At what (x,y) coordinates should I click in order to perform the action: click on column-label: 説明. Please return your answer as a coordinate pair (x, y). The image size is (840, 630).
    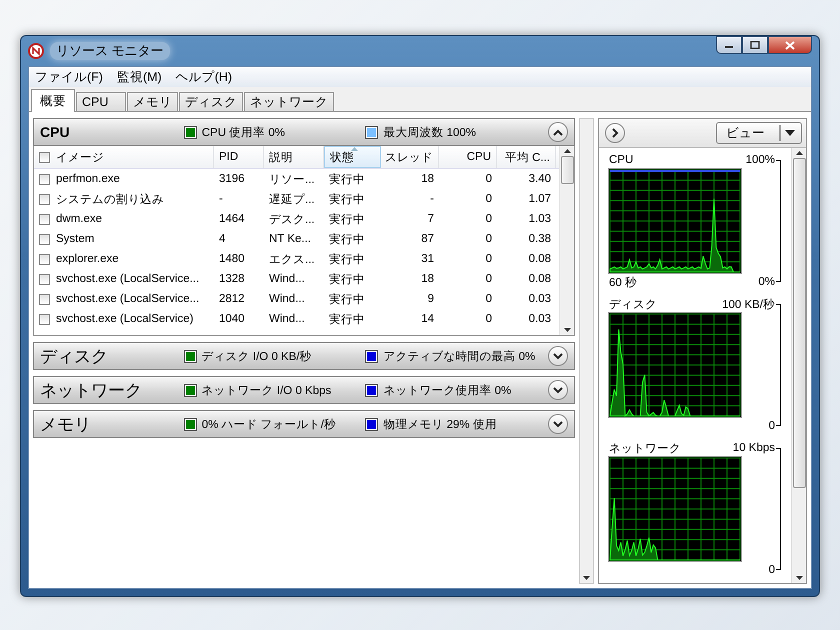
    Looking at the image, I should click on (281, 157).